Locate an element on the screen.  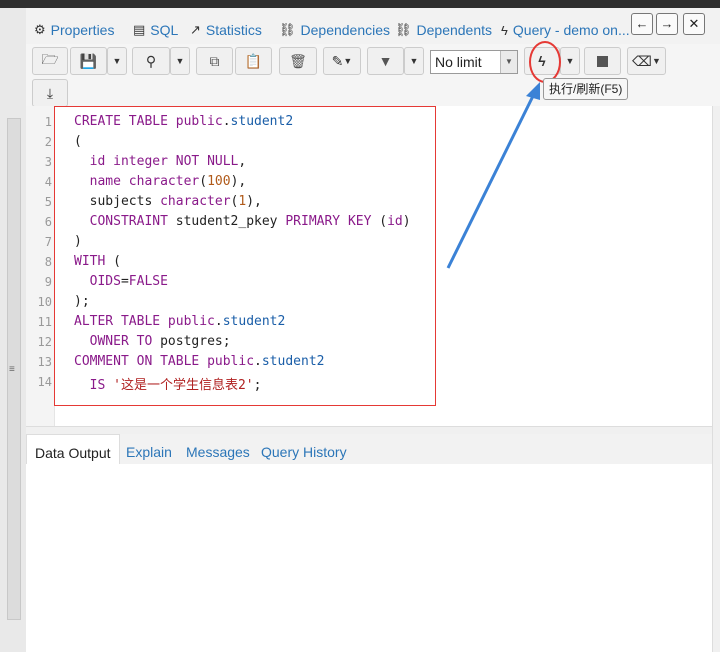
eraser-icon: ⌫ is located at coordinates (642, 60).